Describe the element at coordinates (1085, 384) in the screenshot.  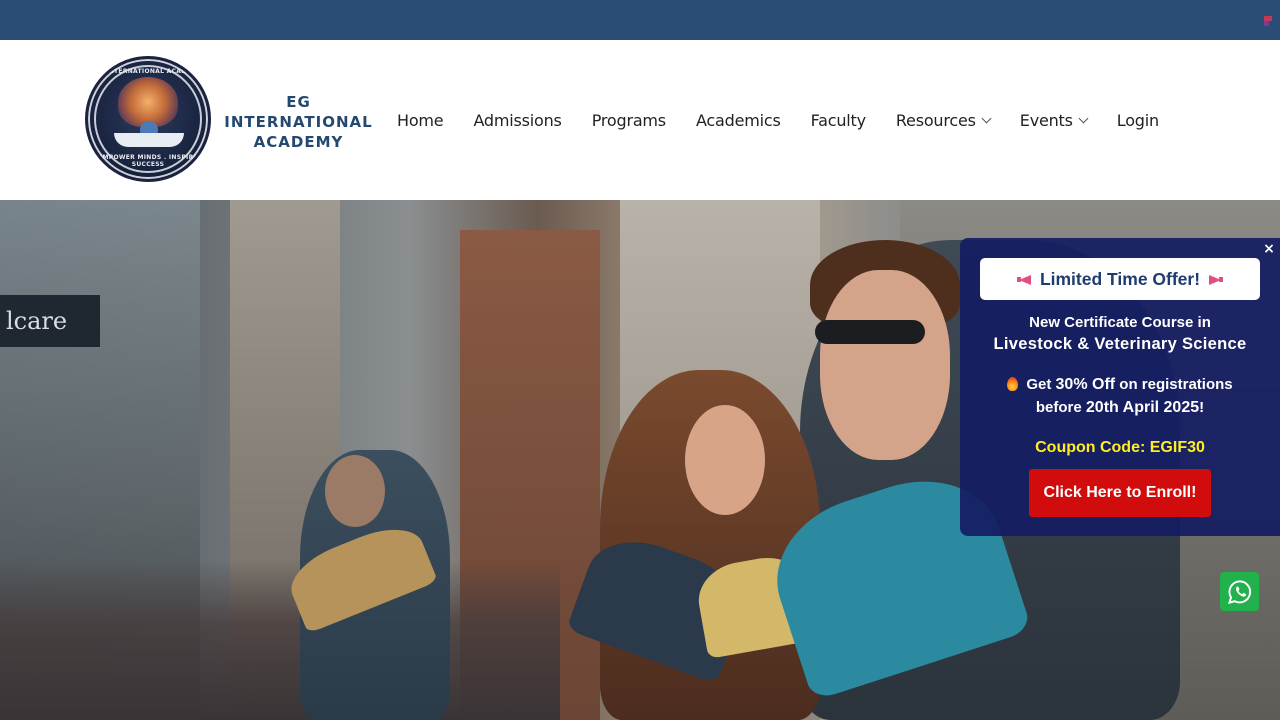
I see `discount-value: 30% Off` at that location.